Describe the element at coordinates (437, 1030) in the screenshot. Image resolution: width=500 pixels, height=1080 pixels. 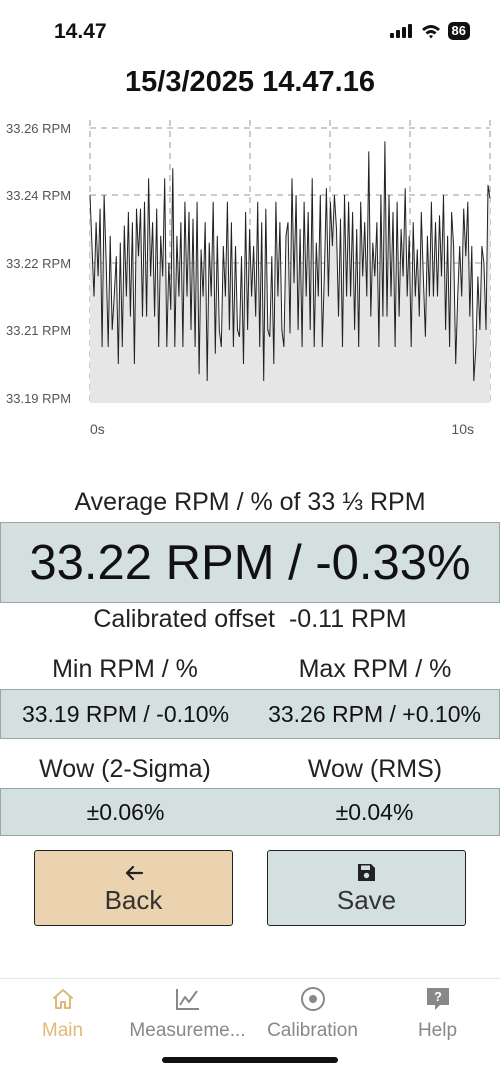
I see `tab-help-label: Help` at that location.